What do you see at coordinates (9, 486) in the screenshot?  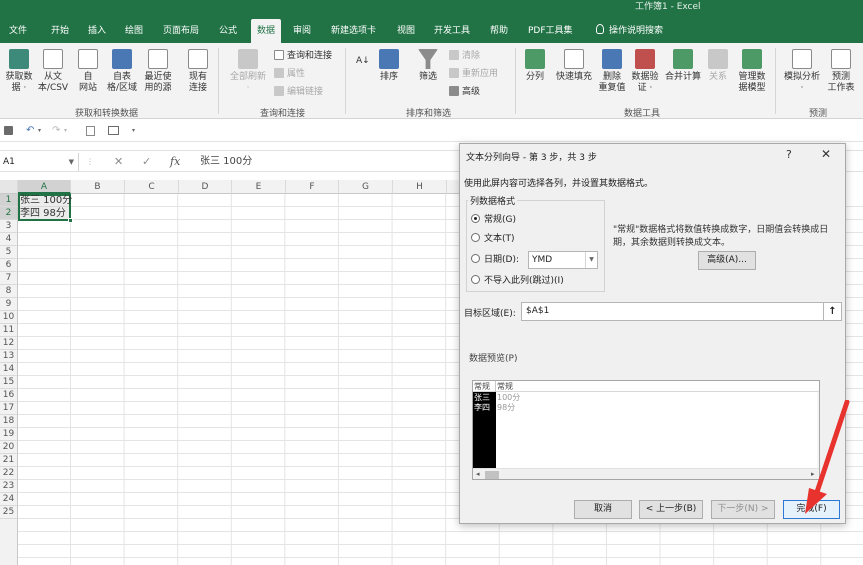 I see `row-header: 23` at bounding box center [9, 486].